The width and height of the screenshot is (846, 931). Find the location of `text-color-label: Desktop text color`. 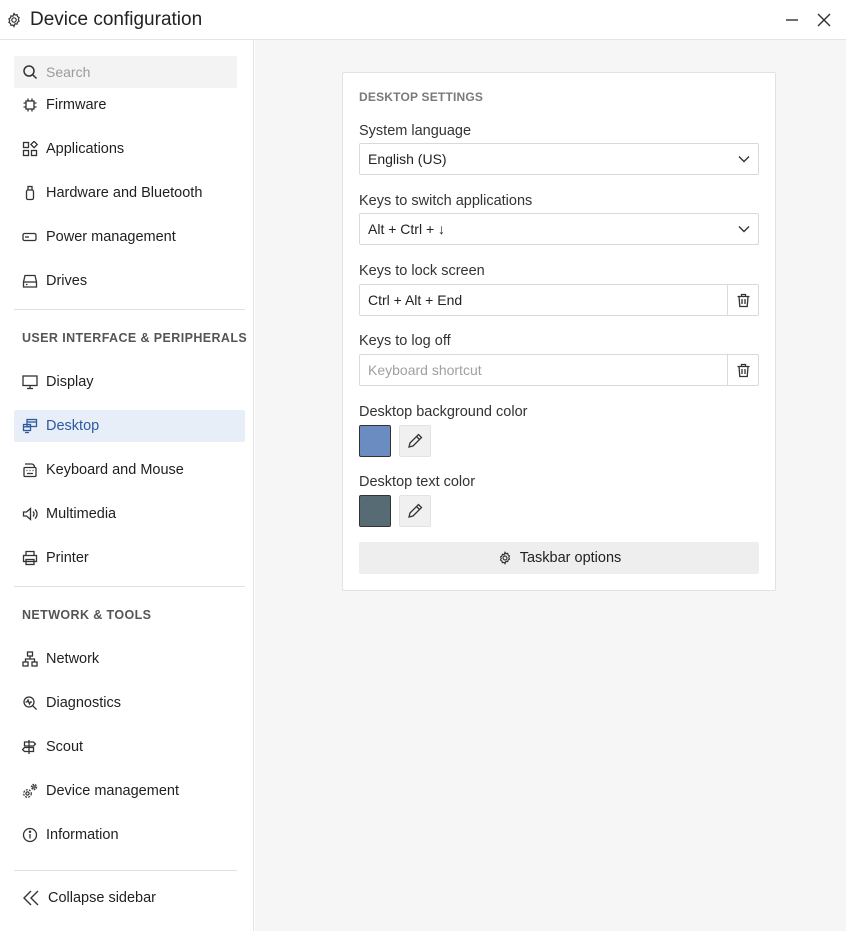

text-color-label: Desktop text color is located at coordinates (417, 482).